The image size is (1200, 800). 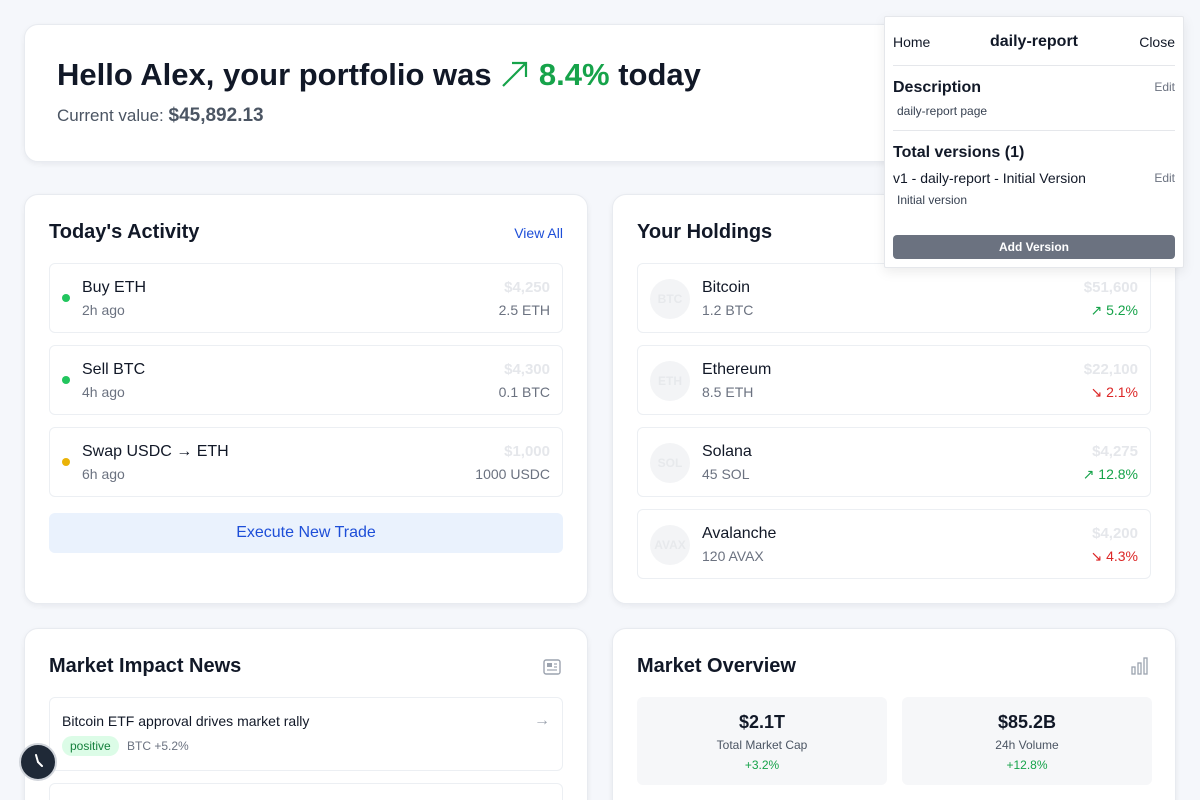 What do you see at coordinates (124, 232) in the screenshot?
I see `activity-title: Today's Activity` at bounding box center [124, 232].